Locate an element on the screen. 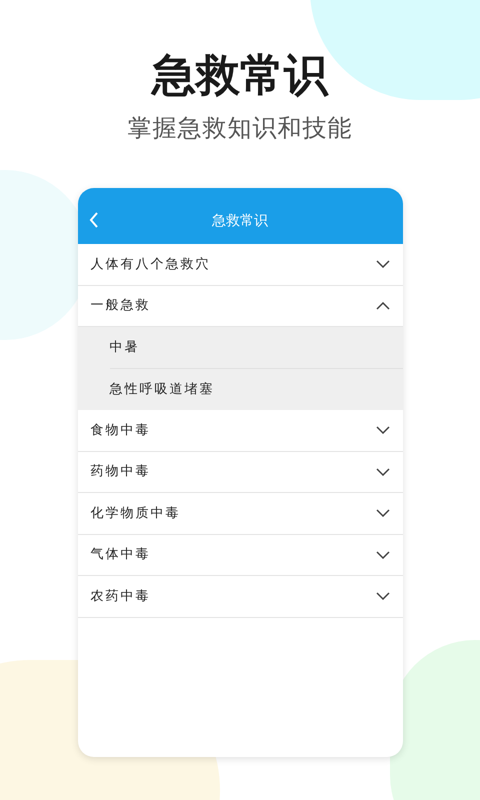  section-label: 食物中毒 is located at coordinates (120, 431).